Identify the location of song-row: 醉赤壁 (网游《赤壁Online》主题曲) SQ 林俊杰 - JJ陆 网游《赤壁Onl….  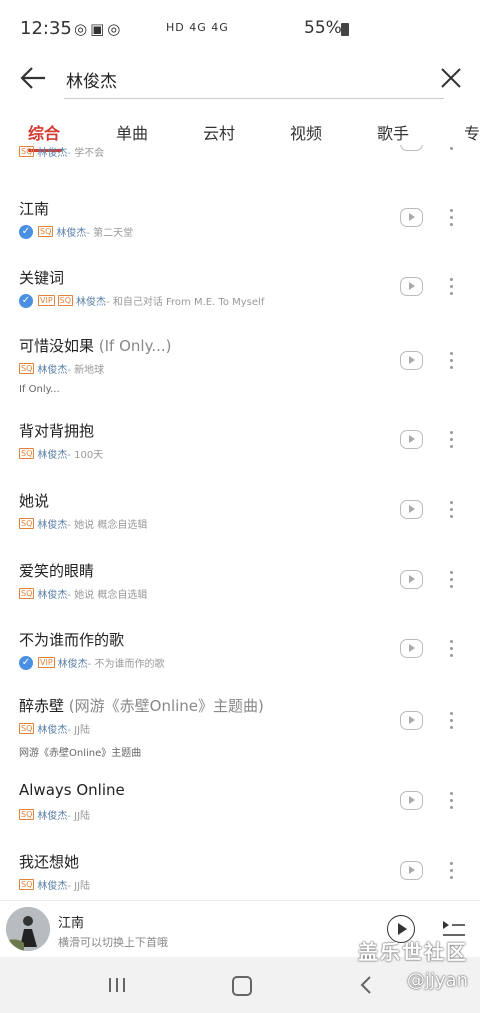
(240, 727).